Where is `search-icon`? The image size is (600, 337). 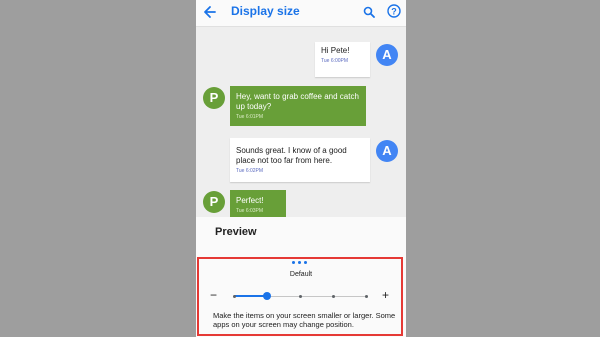 search-icon is located at coordinates (369, 11).